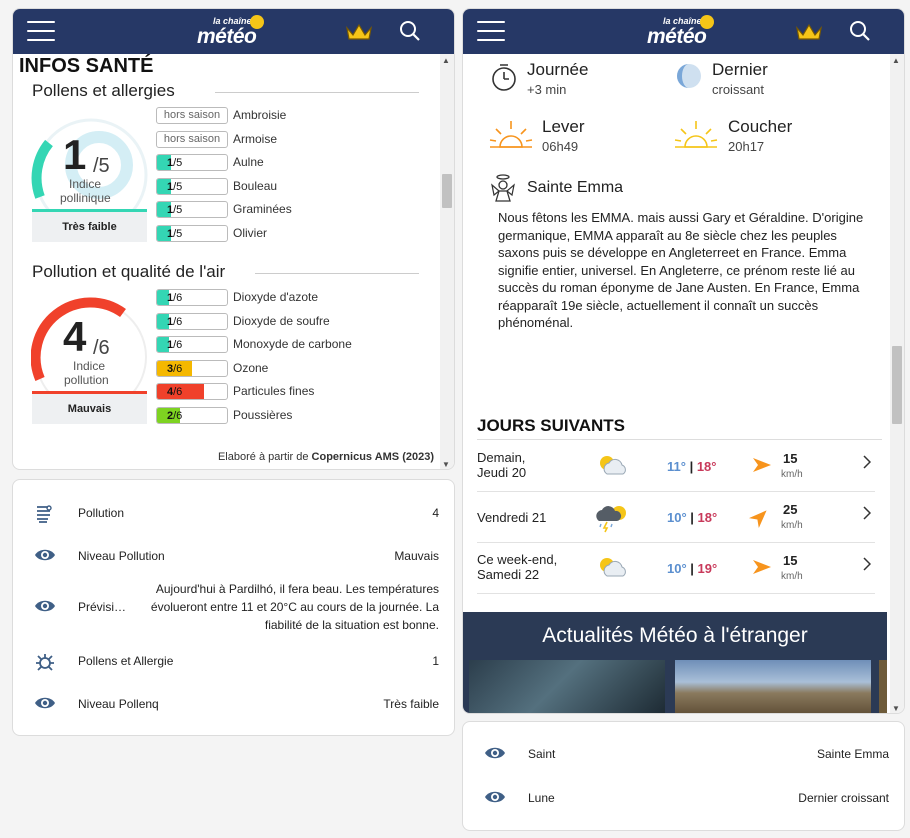  What do you see at coordinates (435, 661) in the screenshot?
I see `info-value: 1` at bounding box center [435, 661].